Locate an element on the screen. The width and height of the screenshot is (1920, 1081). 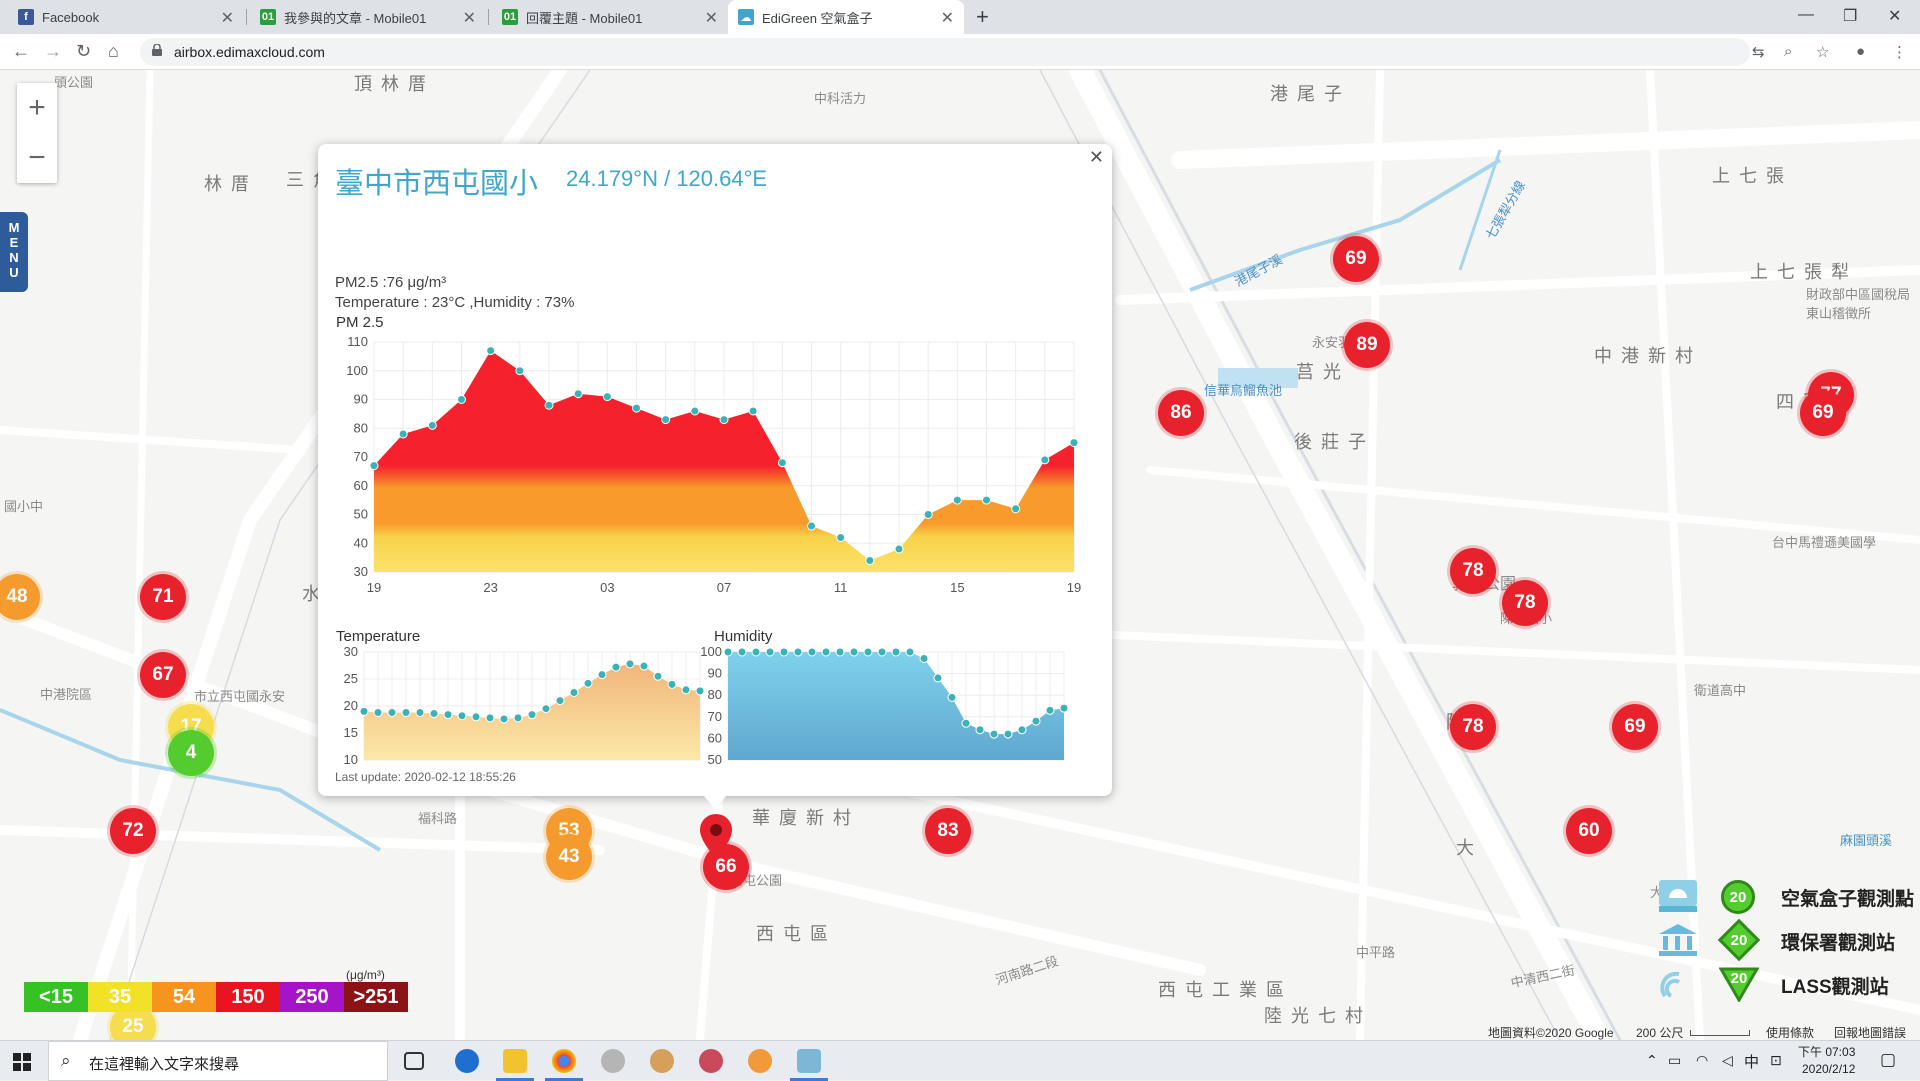
close-popup-button: ✕ is located at coordinates (1096, 157).